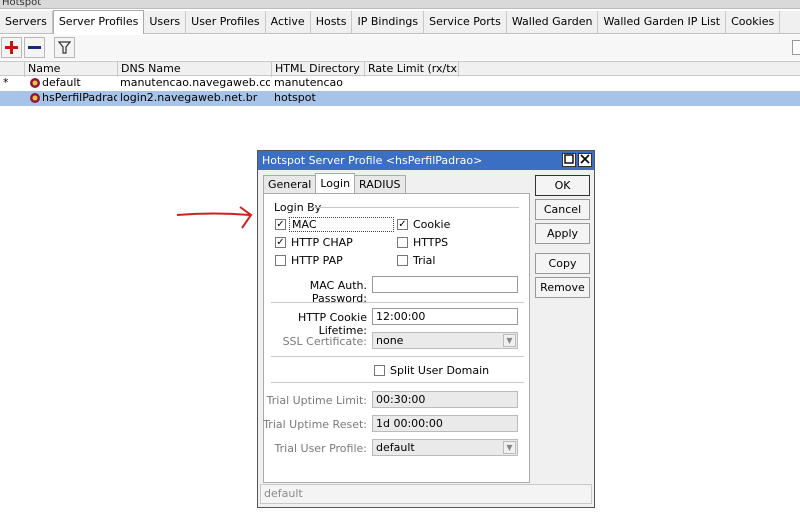  What do you see at coordinates (465, 22) in the screenshot?
I see `tab-service-ports: Service Ports` at bounding box center [465, 22].